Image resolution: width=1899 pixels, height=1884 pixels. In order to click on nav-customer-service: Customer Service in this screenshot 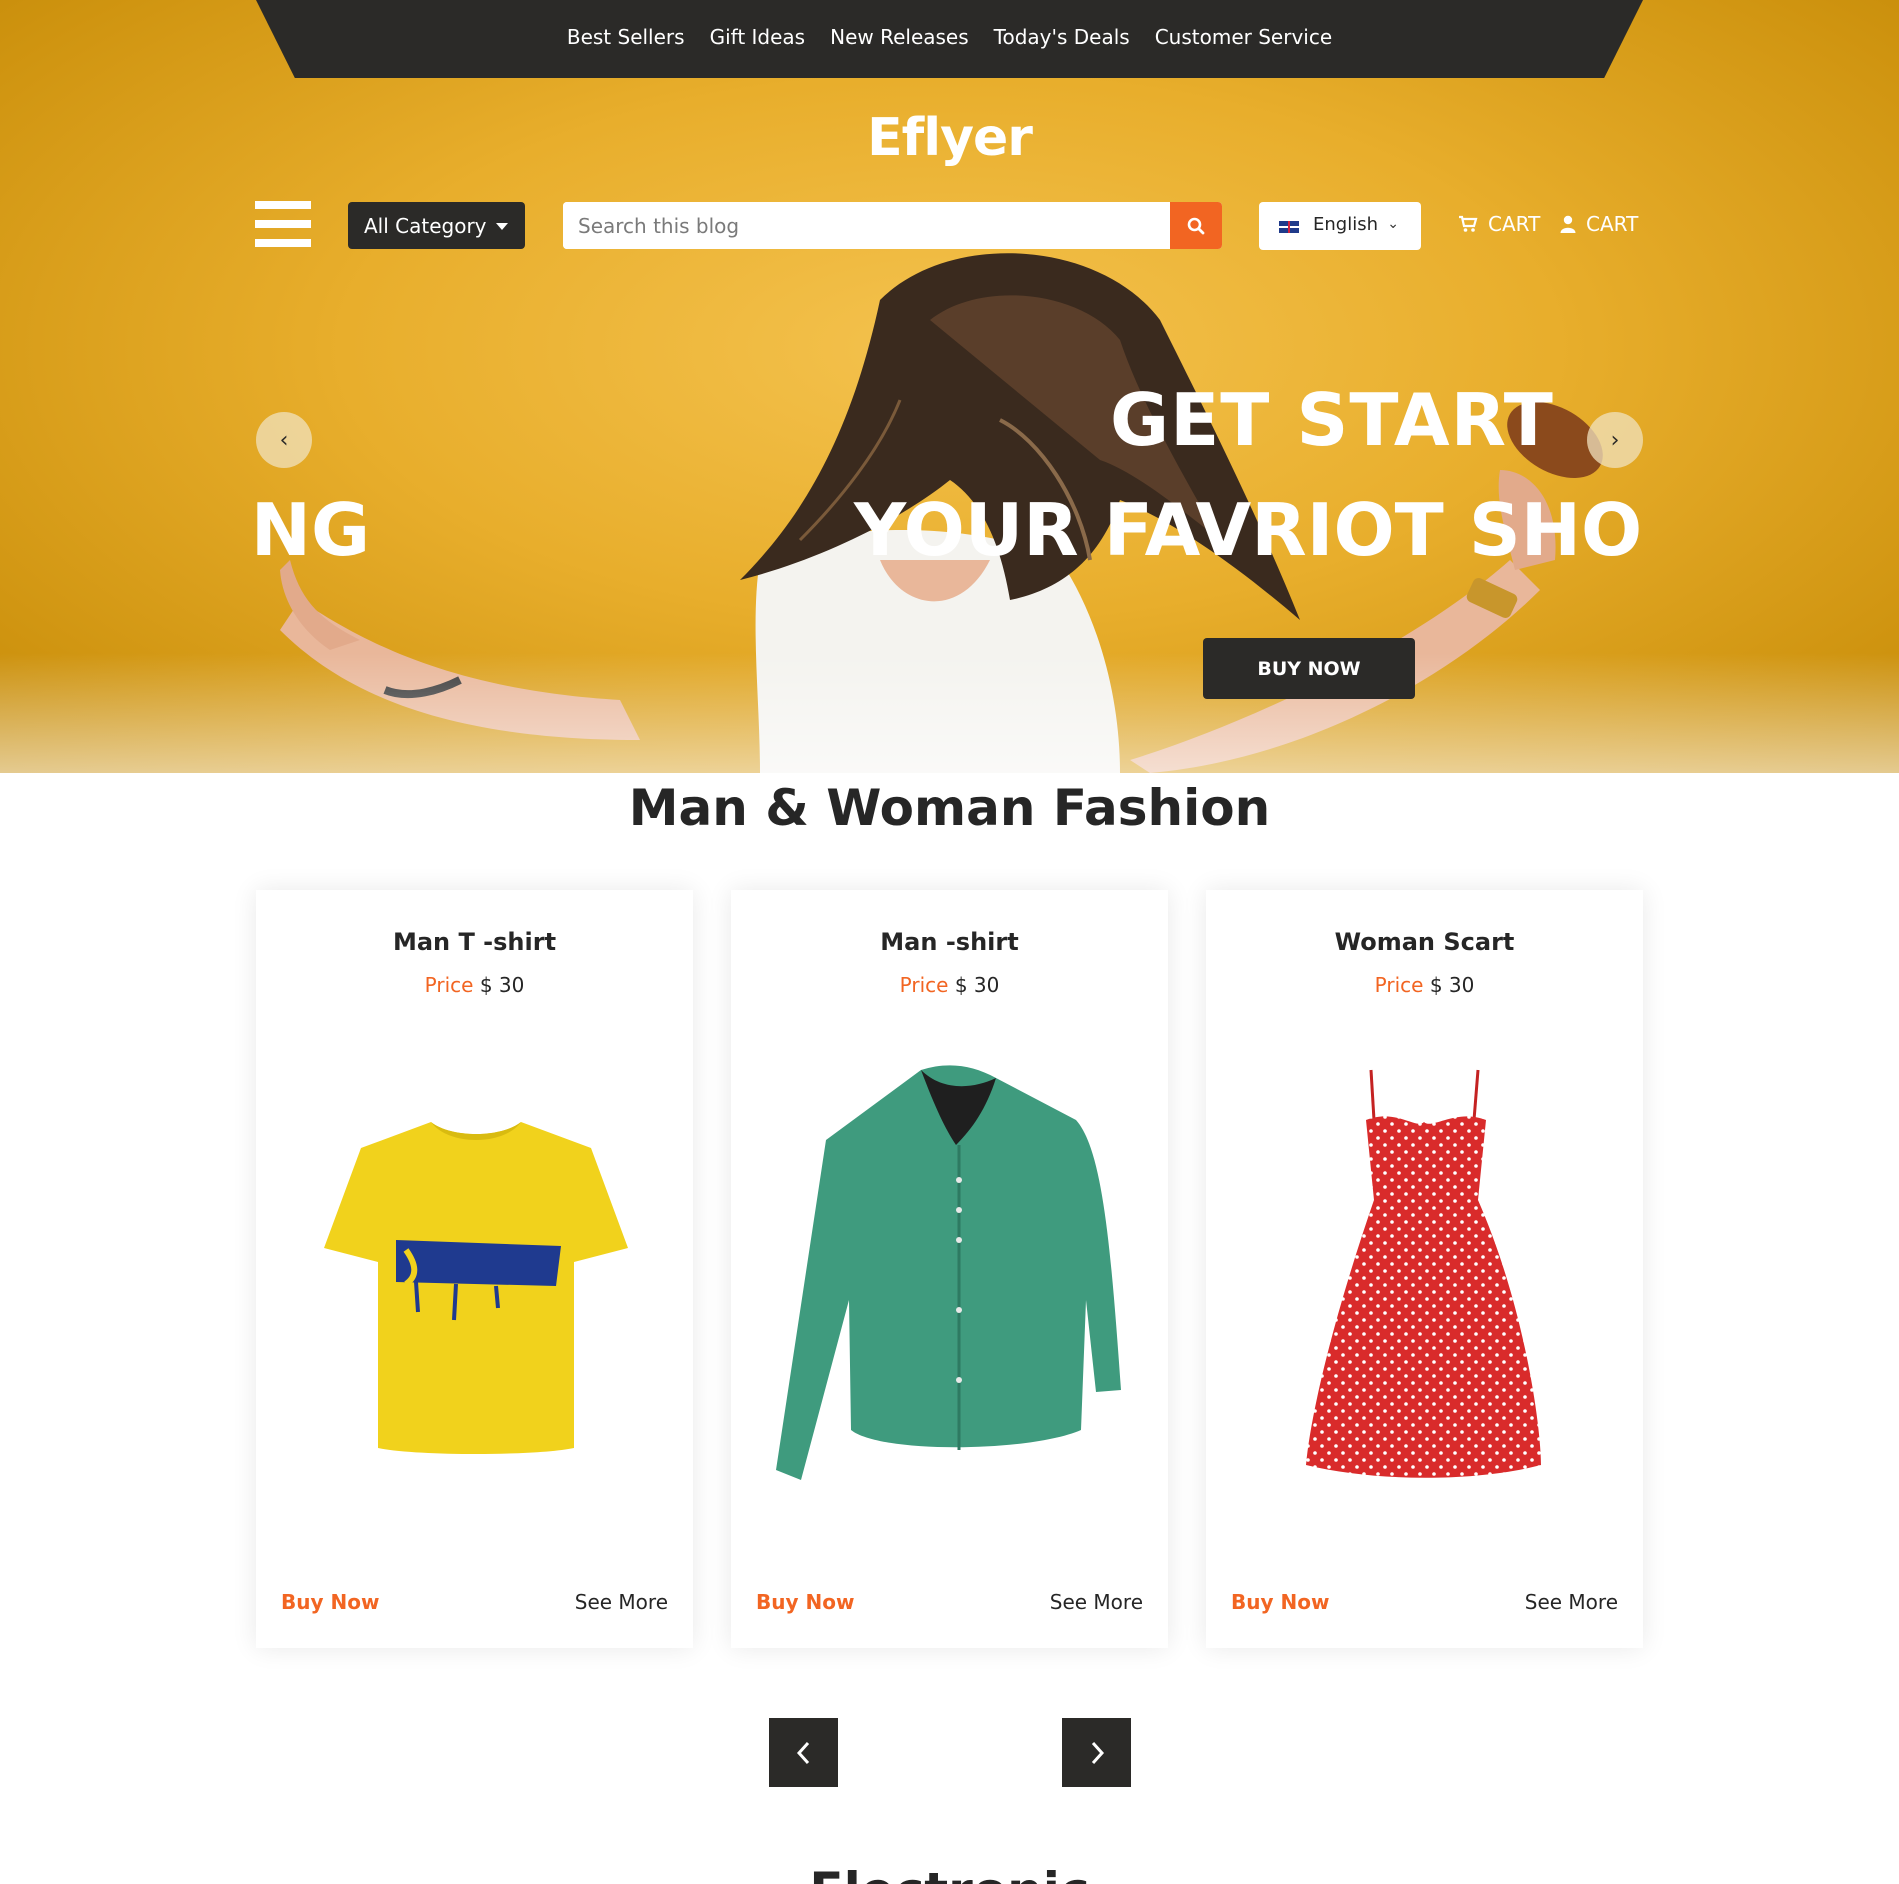, I will do `click(1243, 39)`.